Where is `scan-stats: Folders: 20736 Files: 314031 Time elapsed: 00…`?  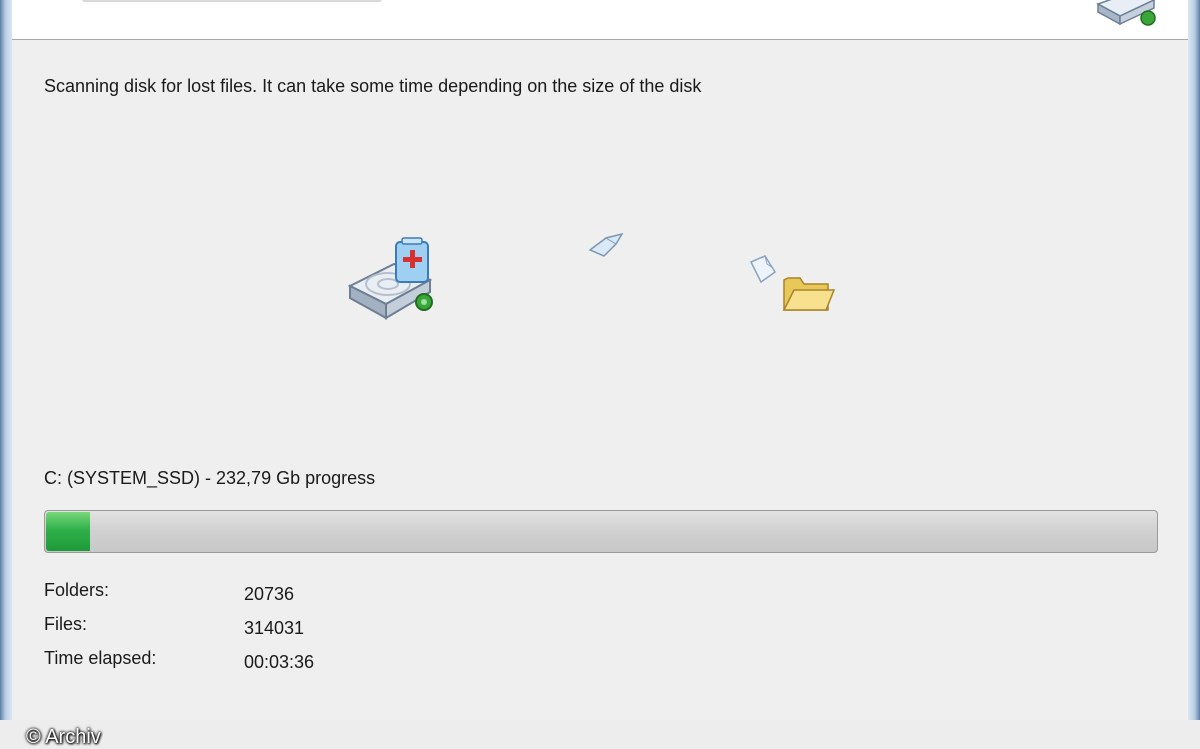 scan-stats: Folders: 20736 Files: 314031 Time elapsed: 00… is located at coordinates (244, 631).